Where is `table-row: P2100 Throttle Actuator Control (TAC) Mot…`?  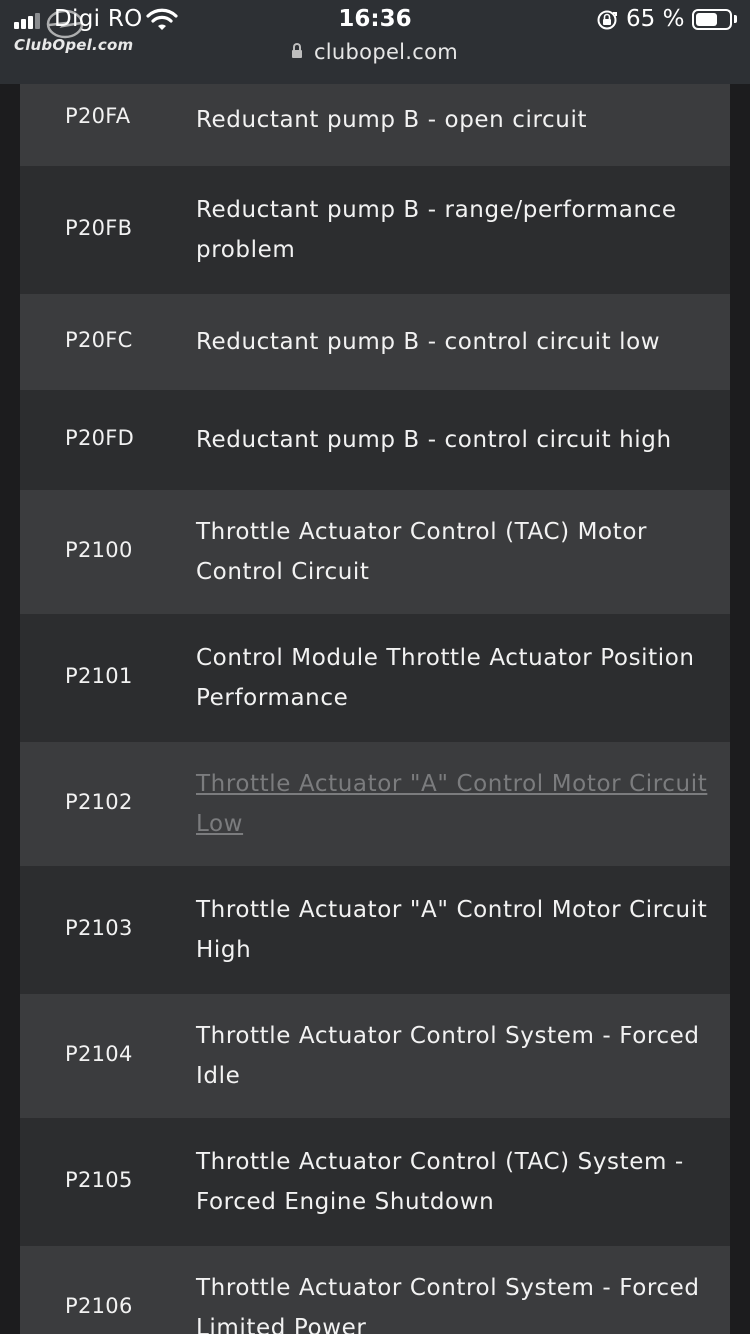
table-row: P2100 Throttle Actuator Control (TAC) Mot… is located at coordinates (375, 552).